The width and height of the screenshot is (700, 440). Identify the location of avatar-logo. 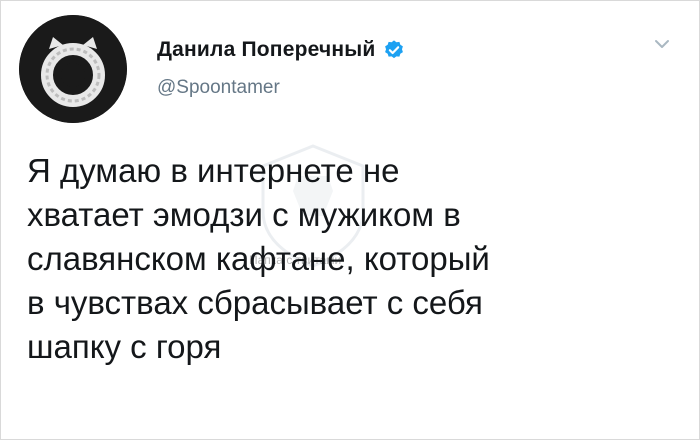
(73, 69).